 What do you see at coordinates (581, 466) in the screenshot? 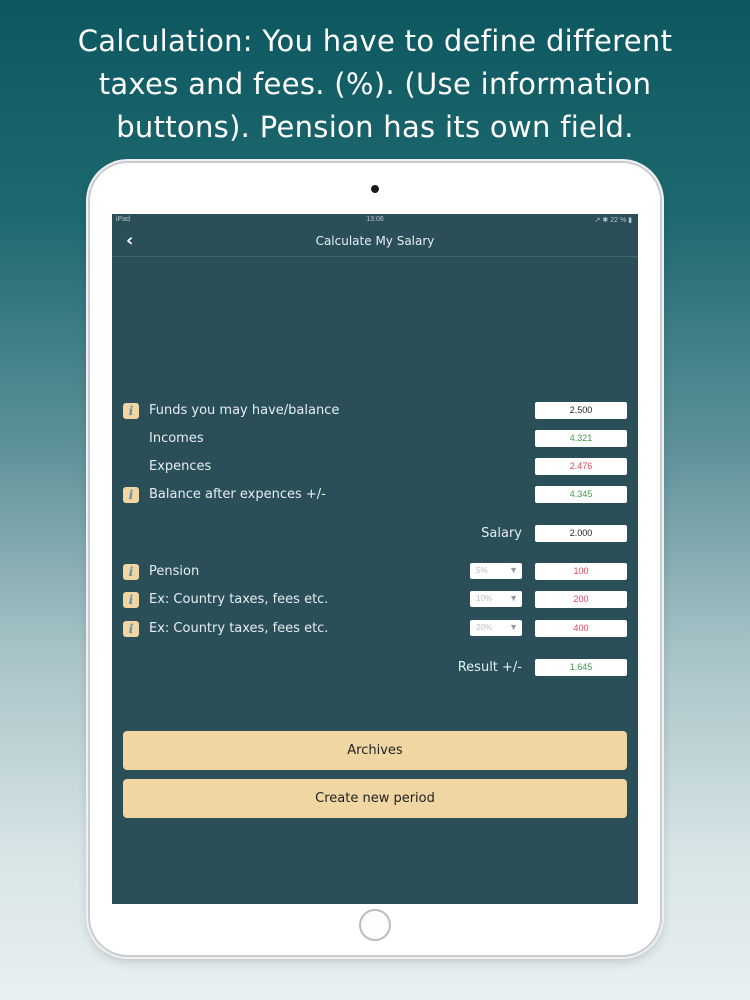
I see `expences-value: 2.476` at bounding box center [581, 466].